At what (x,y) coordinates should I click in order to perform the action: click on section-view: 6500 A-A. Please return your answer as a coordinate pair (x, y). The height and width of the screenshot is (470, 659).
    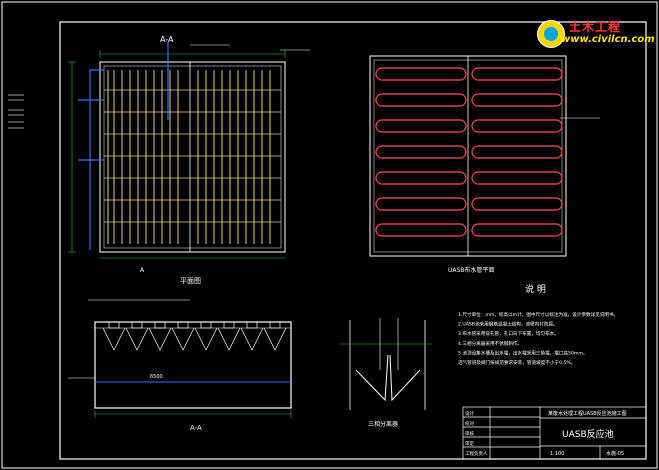
    Looking at the image, I should click on (180, 365).